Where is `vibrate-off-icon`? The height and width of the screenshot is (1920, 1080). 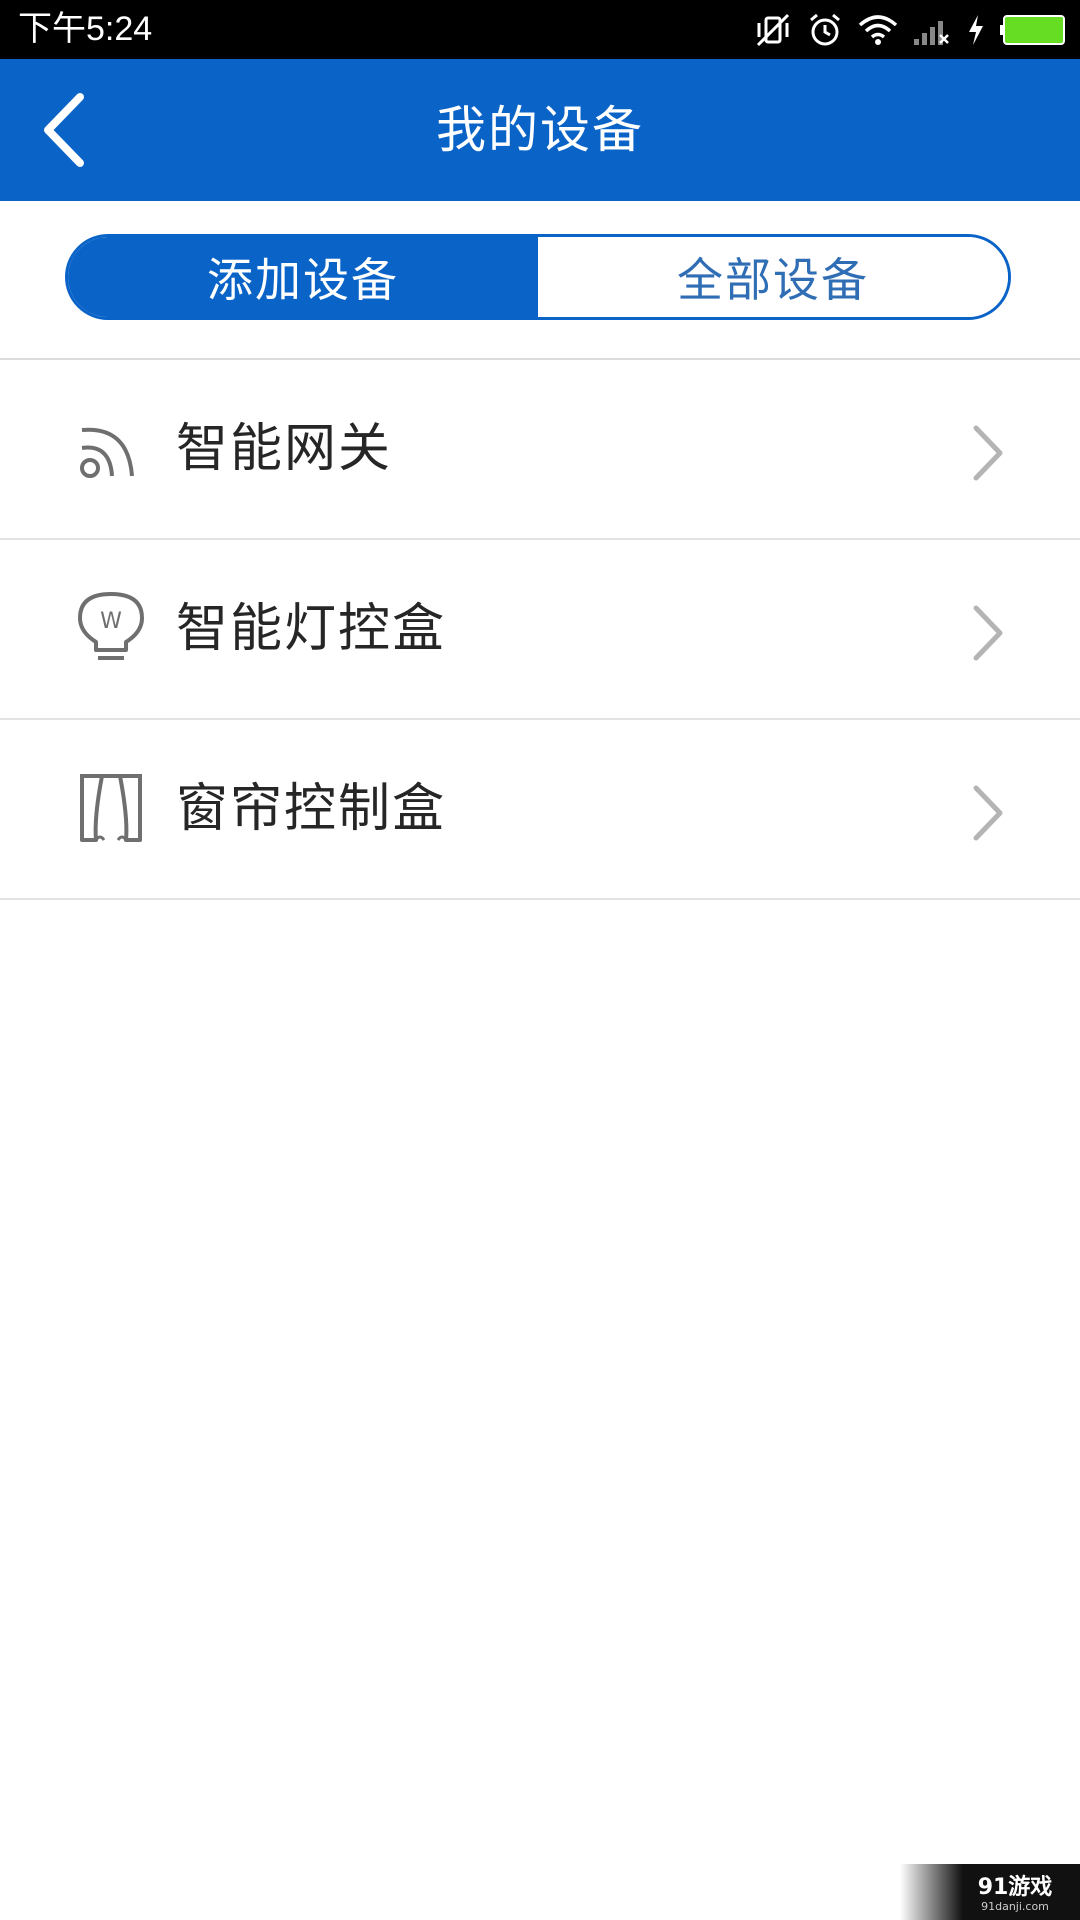
vibrate-off-icon is located at coordinates (773, 30).